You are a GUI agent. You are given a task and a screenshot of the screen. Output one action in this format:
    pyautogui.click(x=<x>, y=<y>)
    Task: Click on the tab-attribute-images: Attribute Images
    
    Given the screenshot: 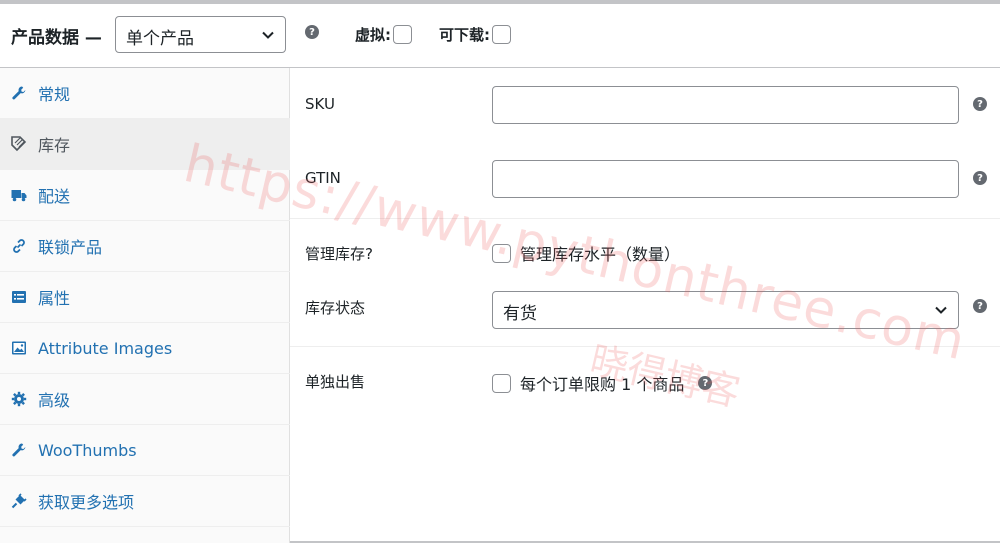 What is the action you would take?
    pyautogui.click(x=145, y=348)
    